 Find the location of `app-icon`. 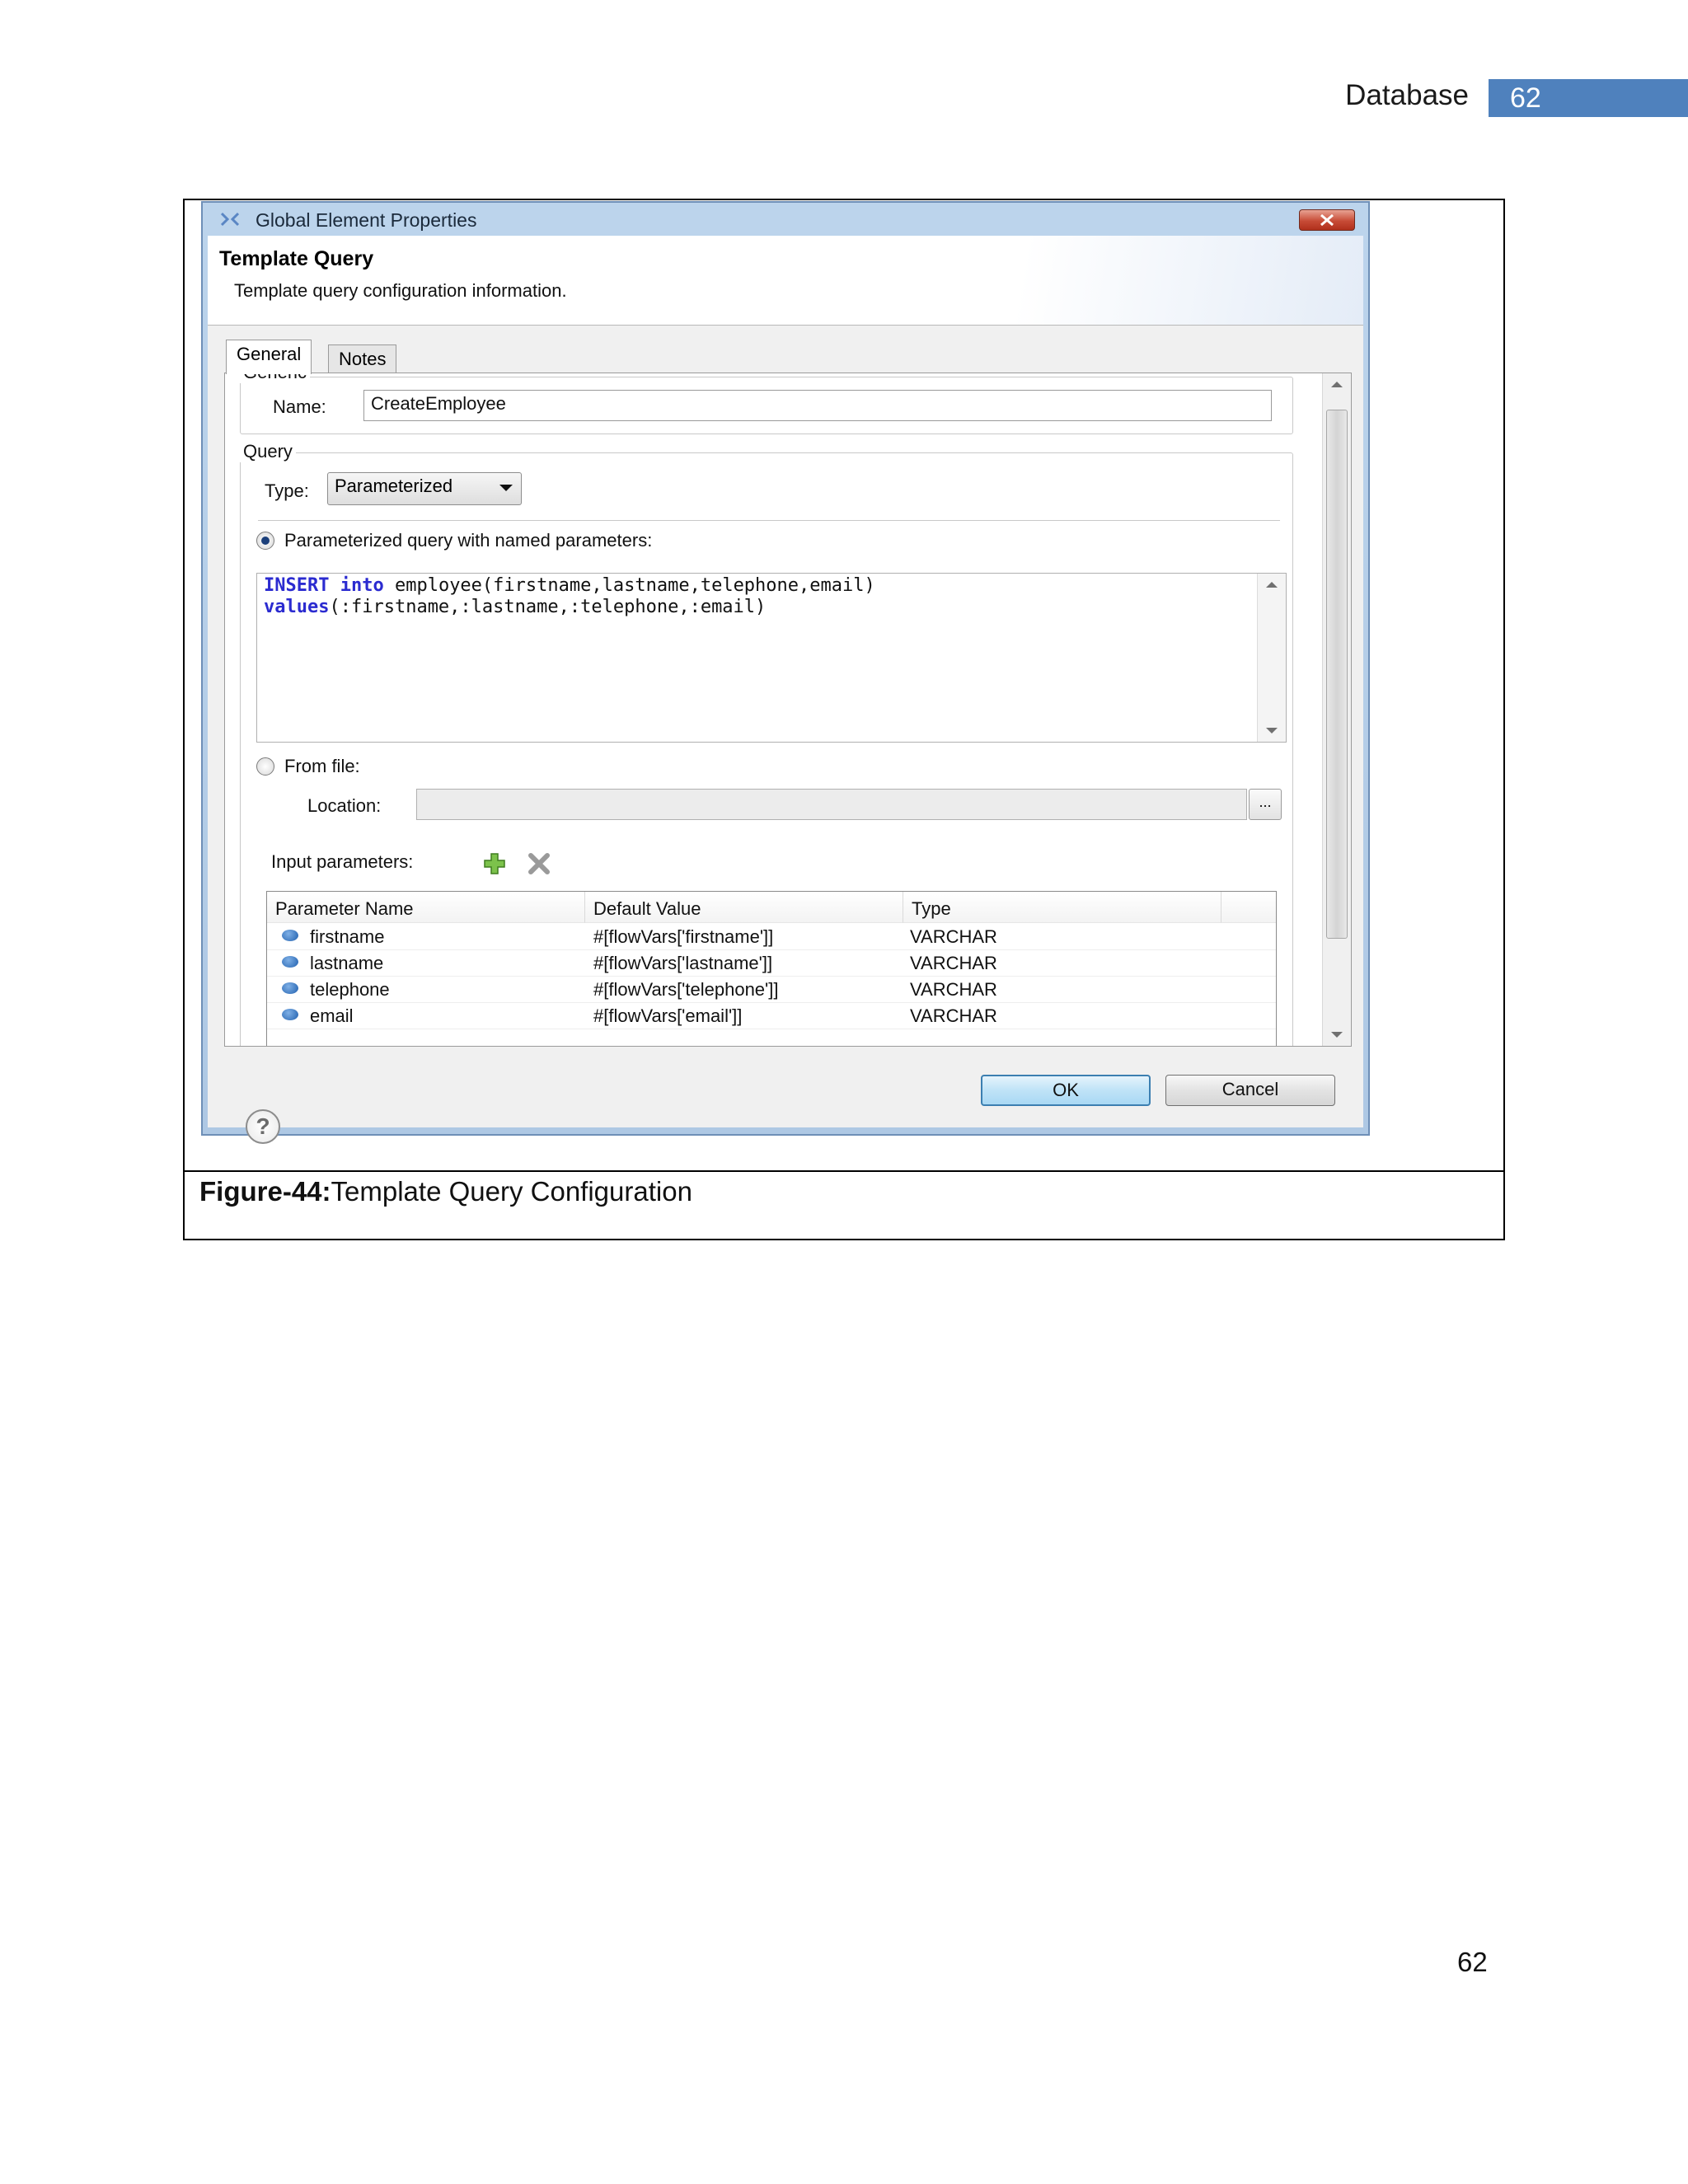

app-icon is located at coordinates (230, 219).